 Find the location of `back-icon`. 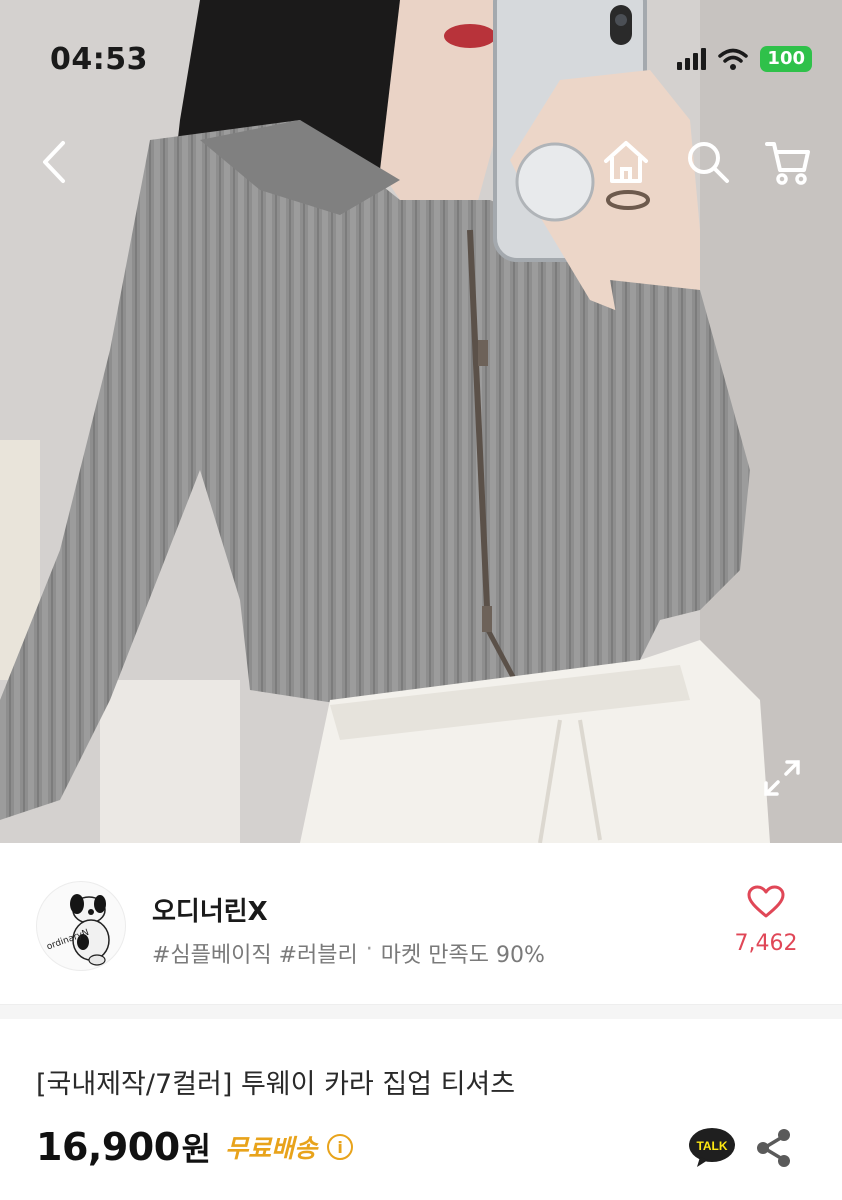

back-icon is located at coordinates (54, 162).